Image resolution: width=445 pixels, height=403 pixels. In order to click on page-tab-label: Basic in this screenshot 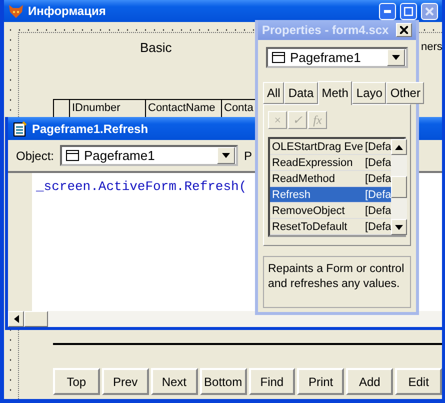, I will do `click(156, 47)`.